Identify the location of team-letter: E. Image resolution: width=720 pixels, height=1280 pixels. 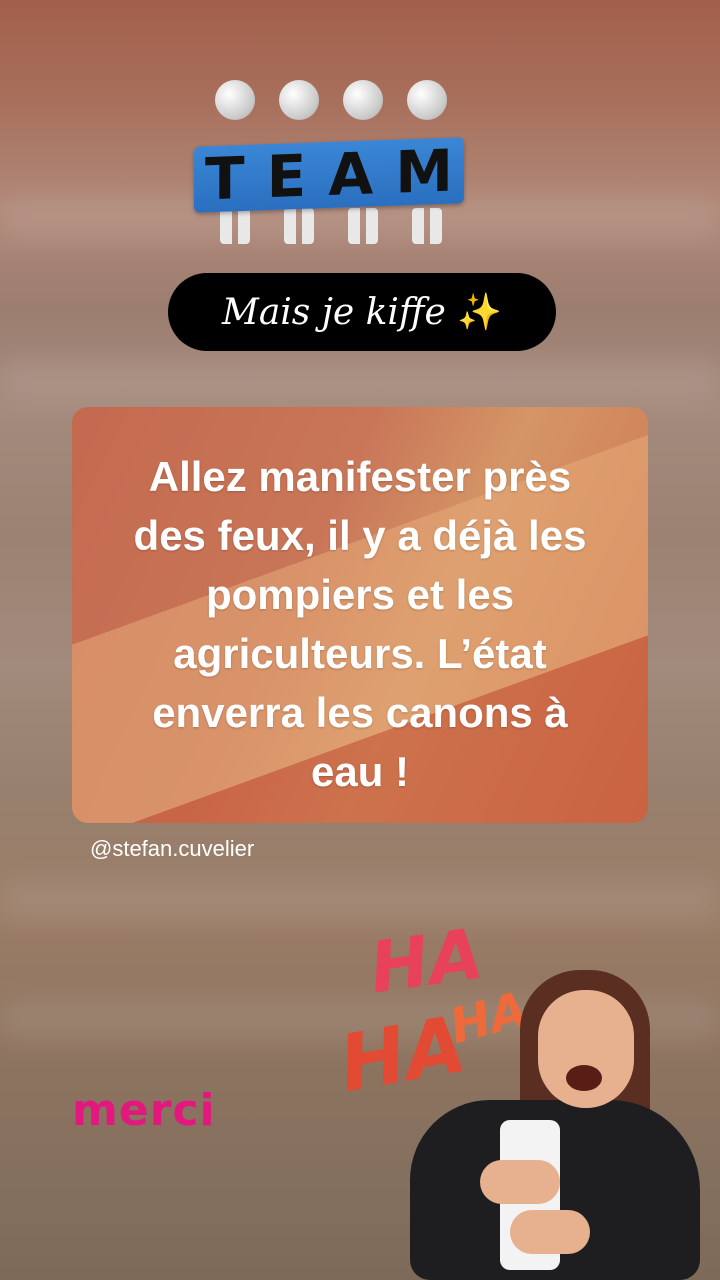
(286, 176).